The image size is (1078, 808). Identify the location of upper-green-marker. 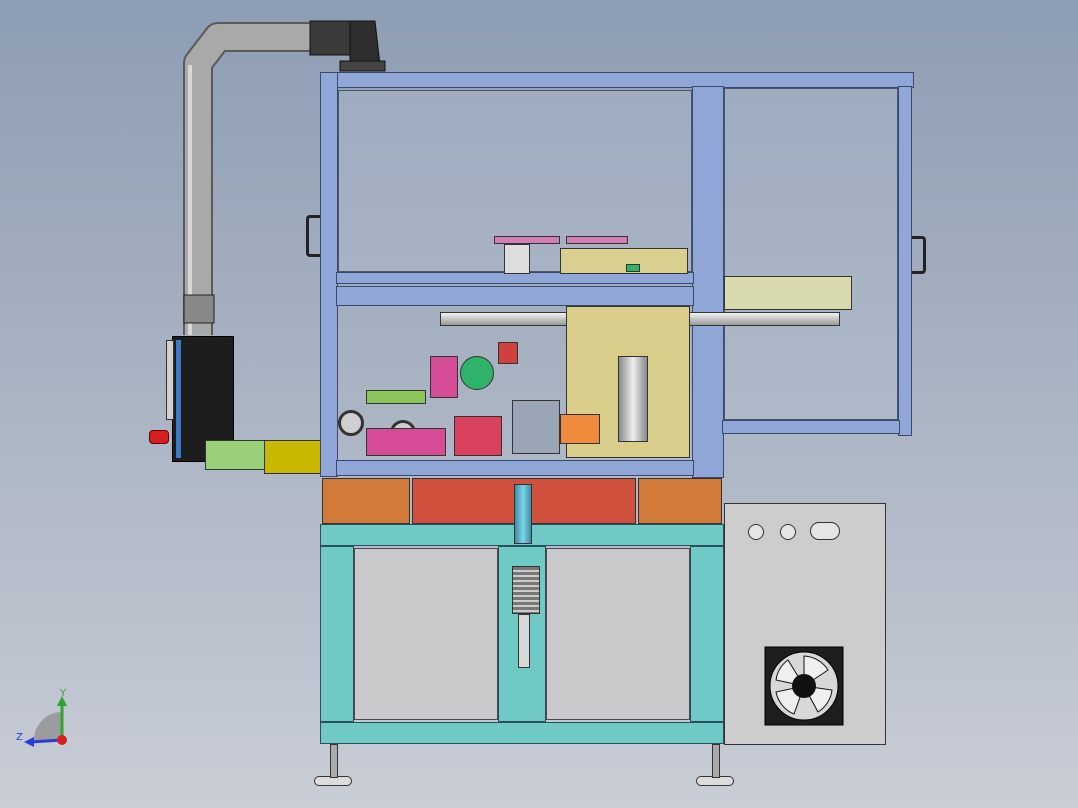
(633, 268).